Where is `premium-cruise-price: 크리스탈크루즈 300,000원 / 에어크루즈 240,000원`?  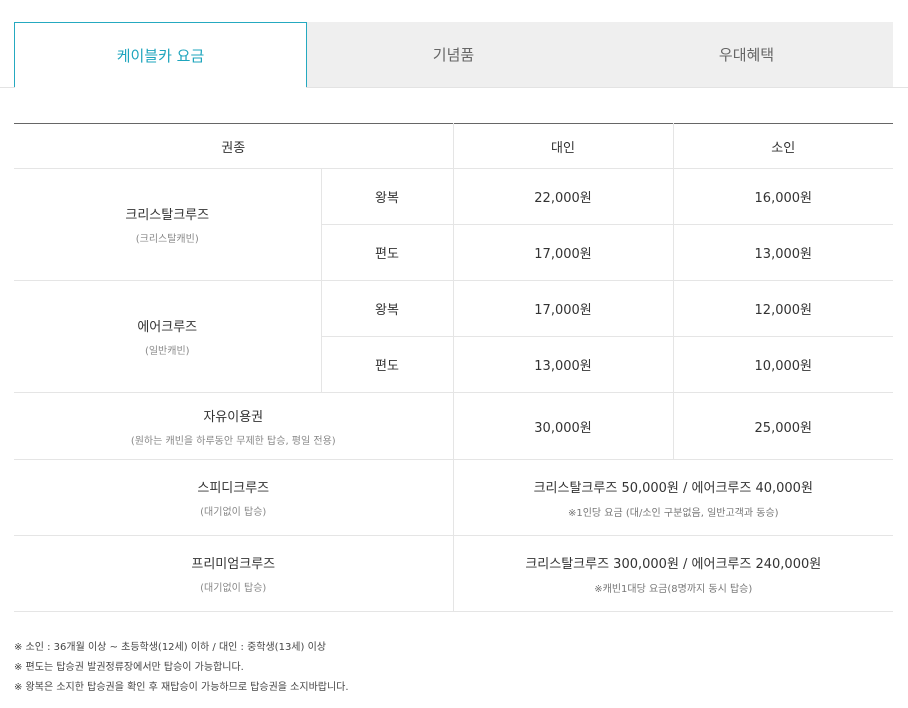
premium-cruise-price: 크리스탈크루즈 300,000원 / 에어크루즈 240,000원 is located at coordinates (673, 564).